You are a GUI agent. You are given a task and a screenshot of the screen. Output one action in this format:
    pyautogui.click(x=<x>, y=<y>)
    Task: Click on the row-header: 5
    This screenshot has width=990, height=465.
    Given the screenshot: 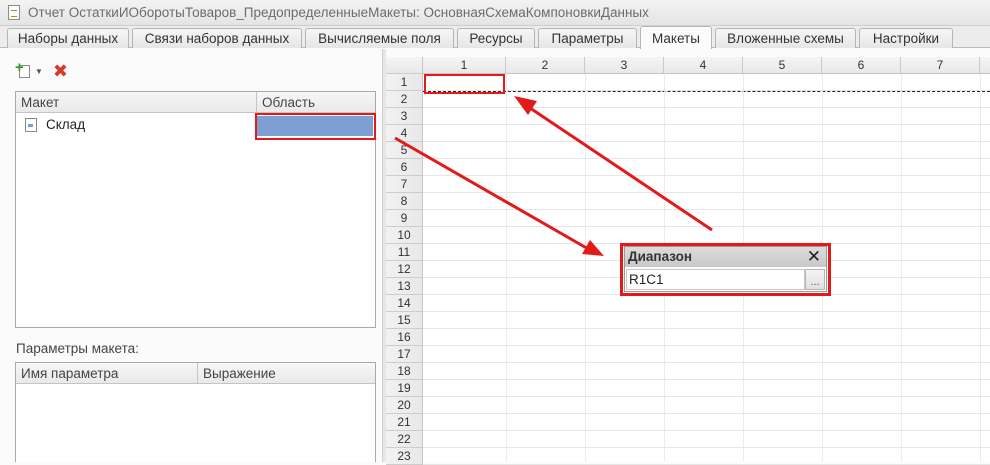 What is the action you would take?
    pyautogui.click(x=404, y=150)
    